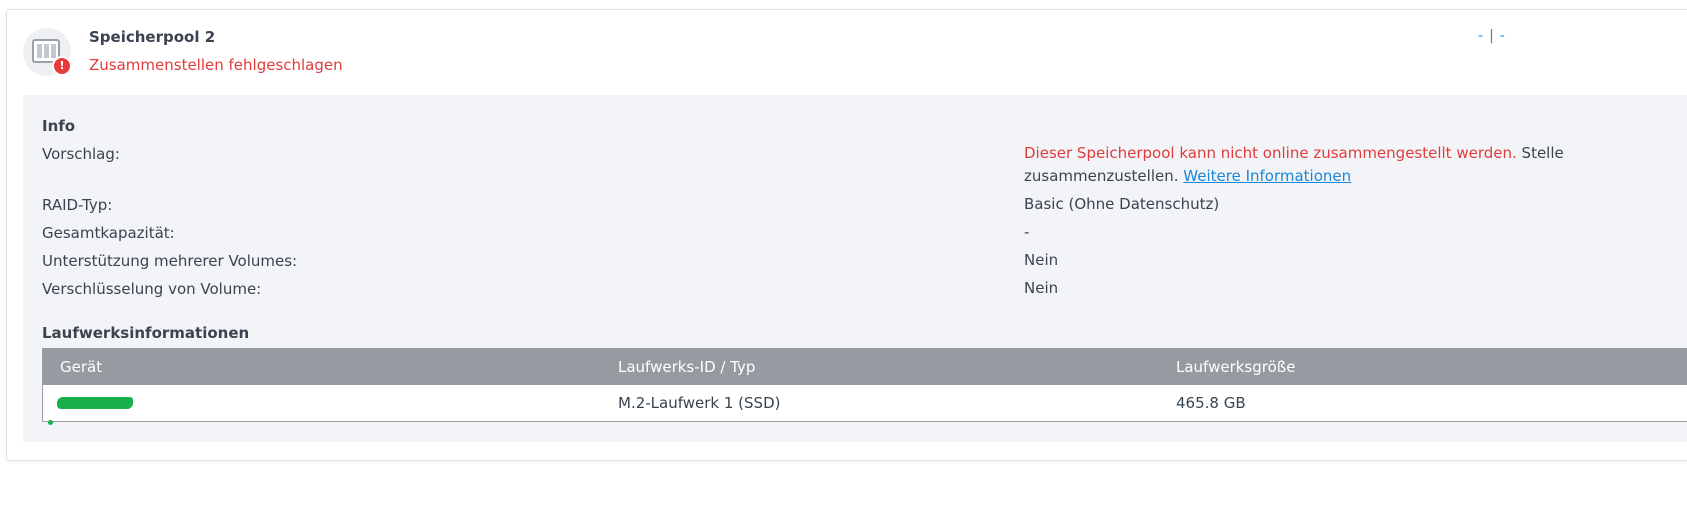  What do you see at coordinates (686, 367) in the screenshot?
I see `column-header-drive-id: Laufwerks-ID / Typ` at bounding box center [686, 367].